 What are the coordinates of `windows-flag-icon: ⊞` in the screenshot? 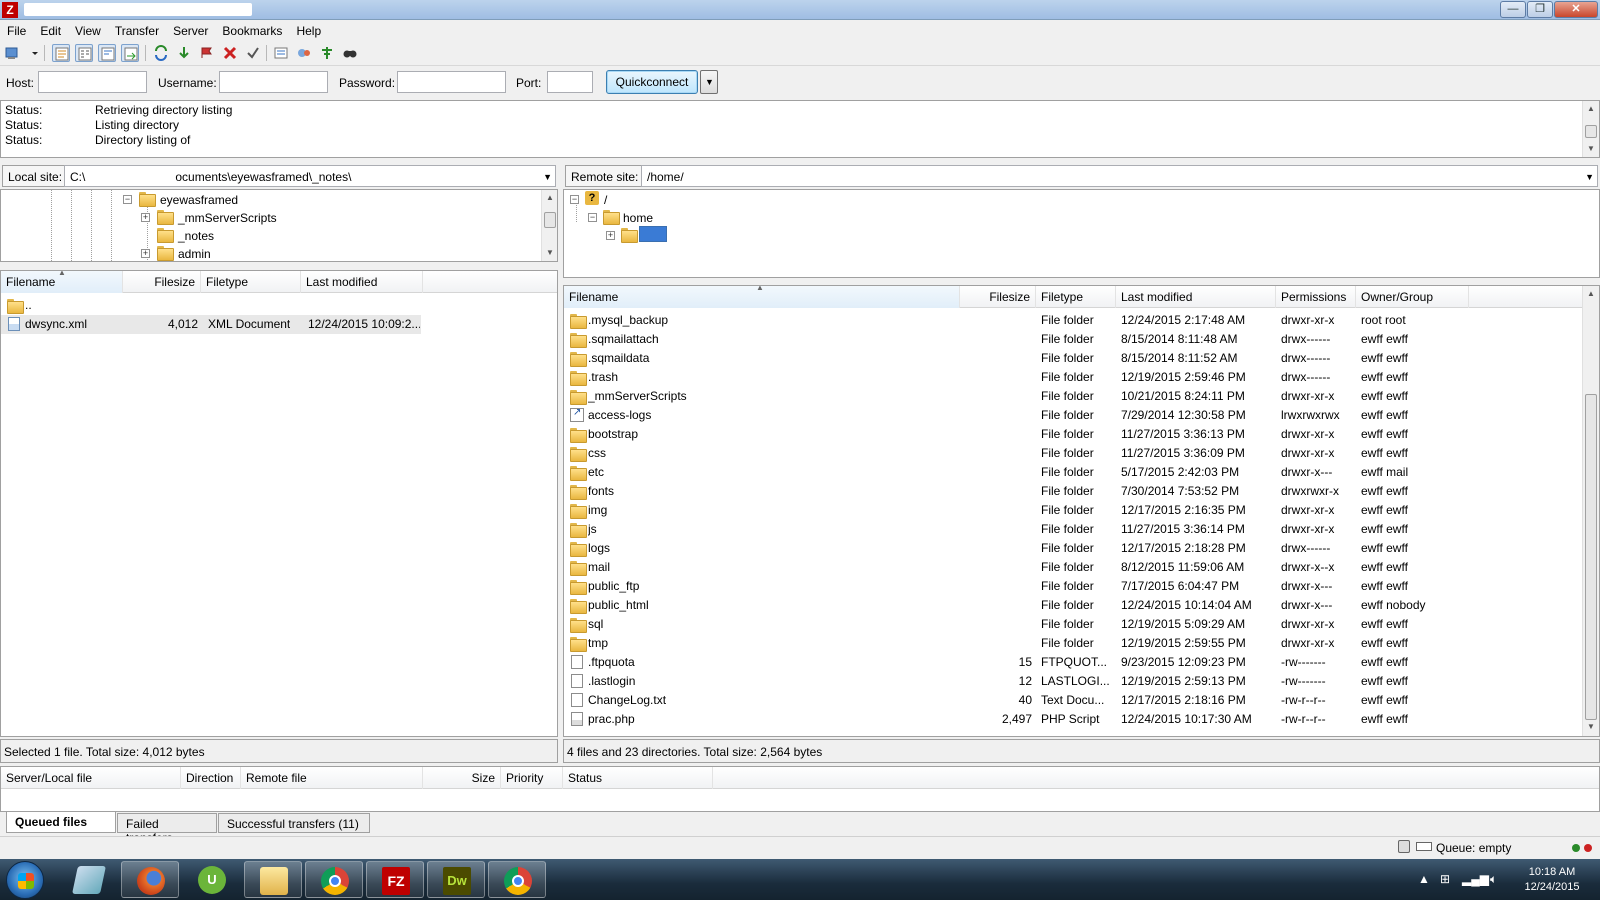 It's located at (1445, 879).